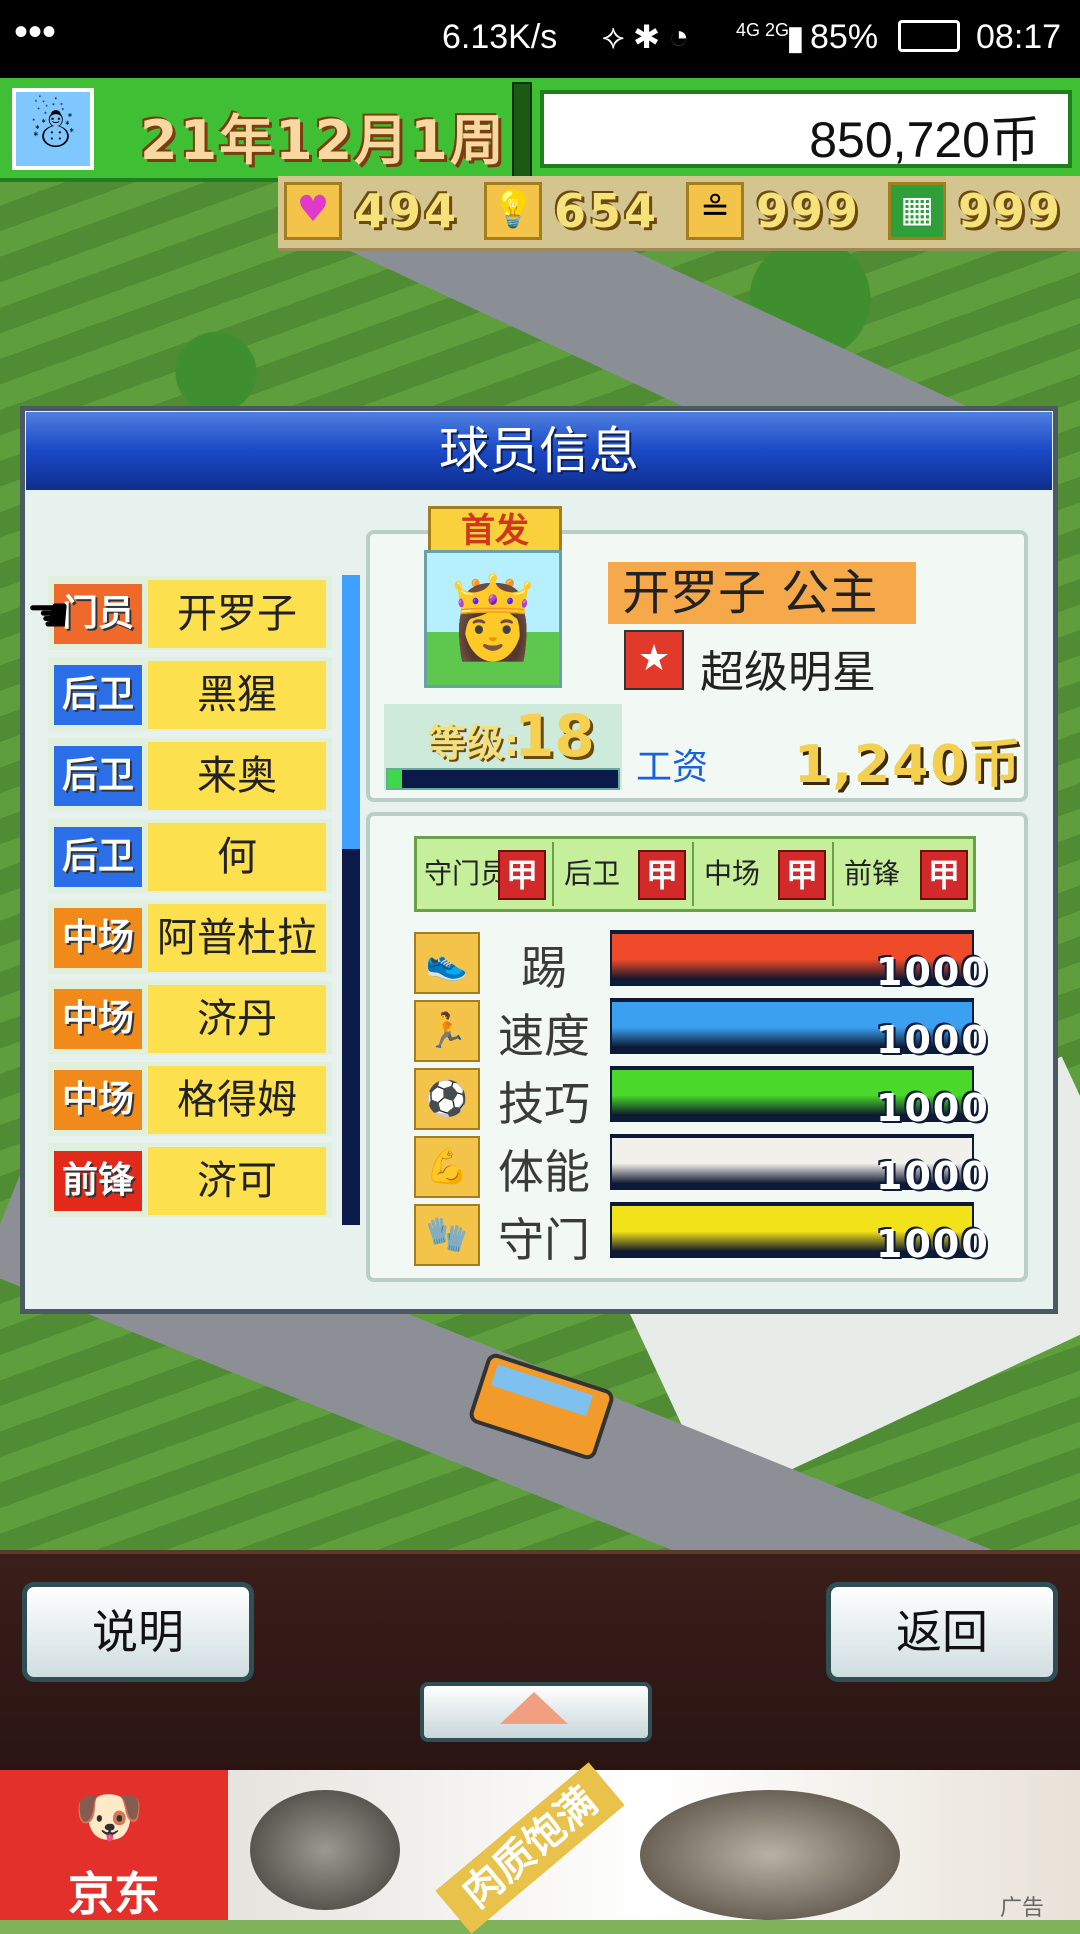 The image size is (1080, 1934). What do you see at coordinates (395, 779) in the screenshot?
I see `experience-fill` at bounding box center [395, 779].